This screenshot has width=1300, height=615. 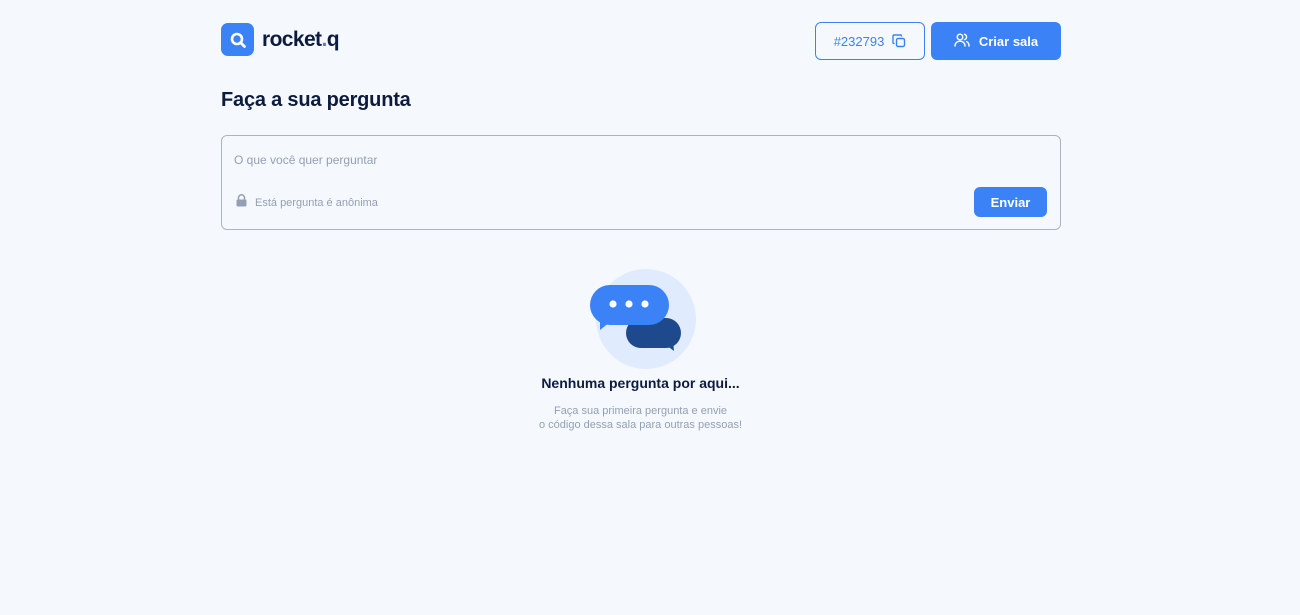 What do you see at coordinates (316, 100) in the screenshot?
I see `page-title: Faça a sua pergunta` at bounding box center [316, 100].